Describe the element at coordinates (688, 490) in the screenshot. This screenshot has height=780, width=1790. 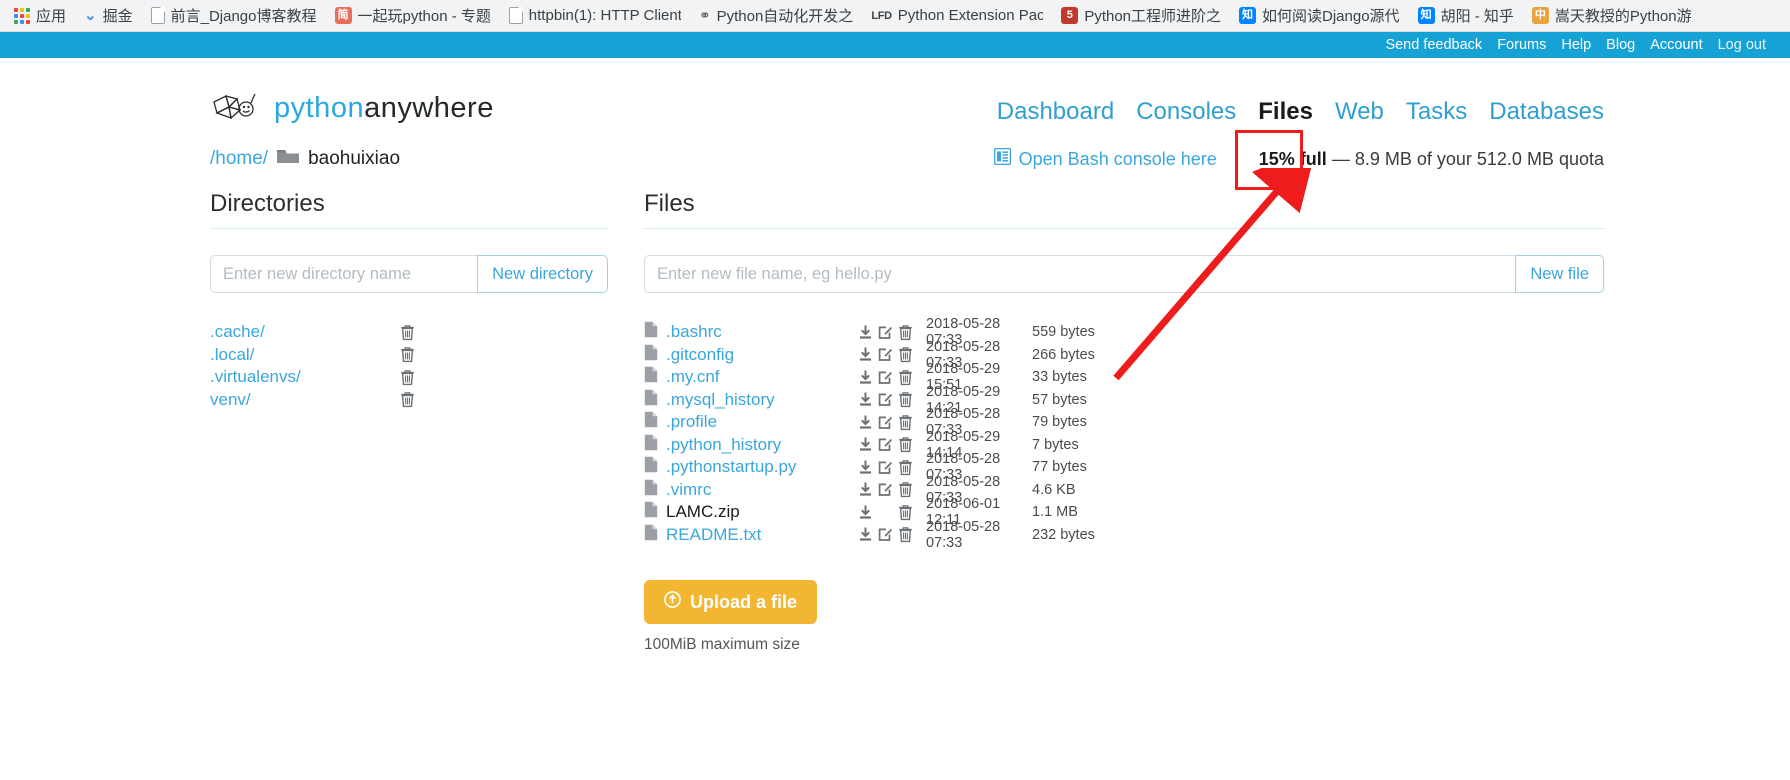
I see `file-link: .vimrc` at that location.